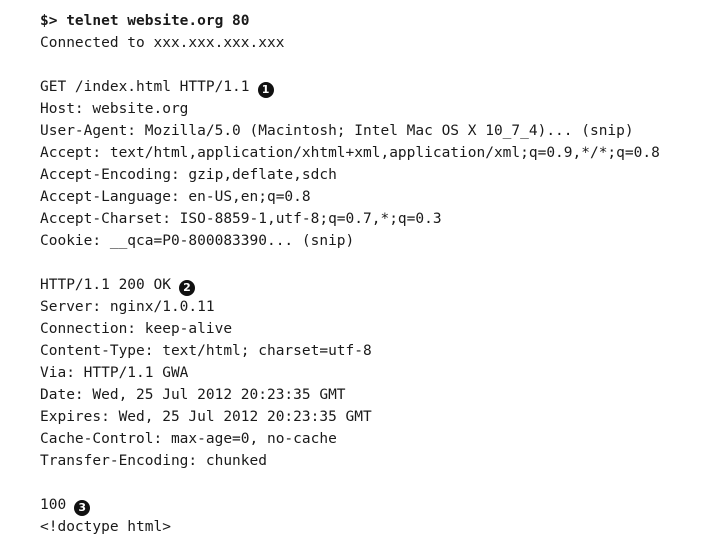  I want to click on status-line: HTTP/1.1 200 OK, so click(105, 285).